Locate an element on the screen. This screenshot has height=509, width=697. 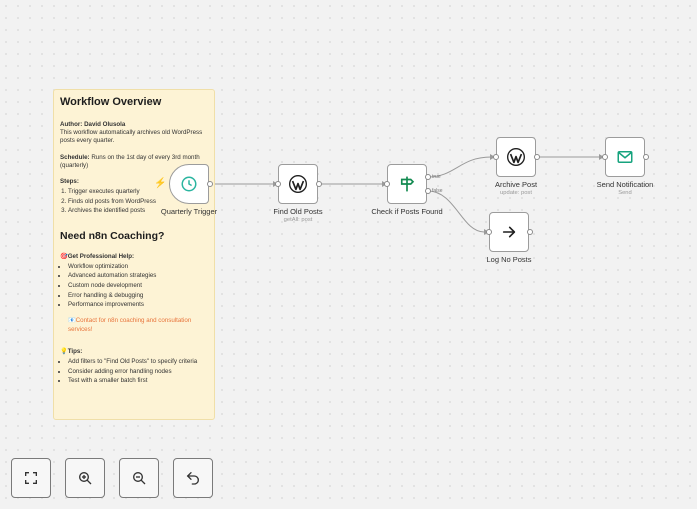
node-label-find: Find Old Posts is located at coordinates (298, 211).